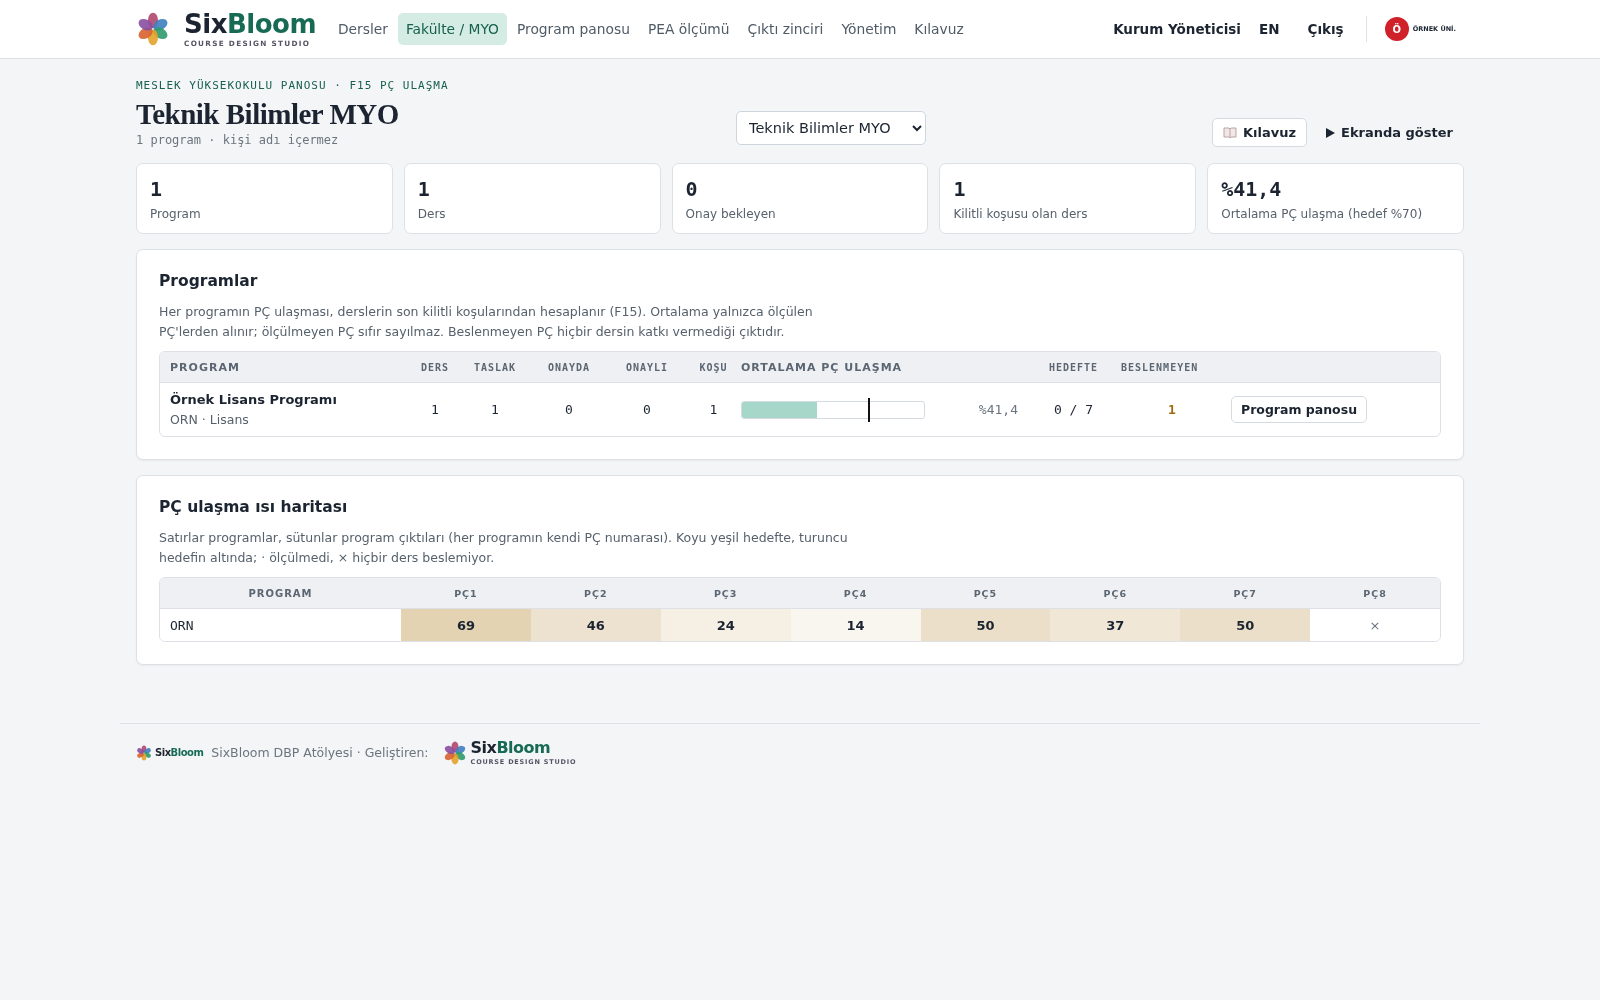 This screenshot has height=1000, width=1600. Describe the element at coordinates (1299, 409) in the screenshot. I see `program-dashboard-button: Program panosu` at that location.